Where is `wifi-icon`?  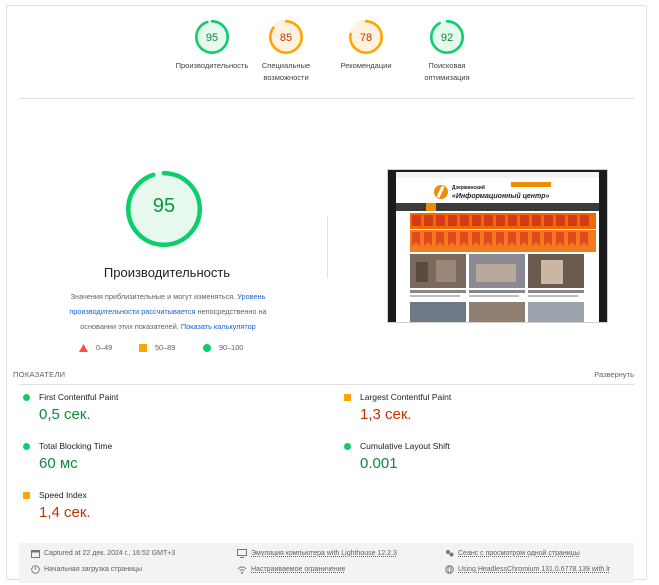 wifi-icon is located at coordinates (242, 570).